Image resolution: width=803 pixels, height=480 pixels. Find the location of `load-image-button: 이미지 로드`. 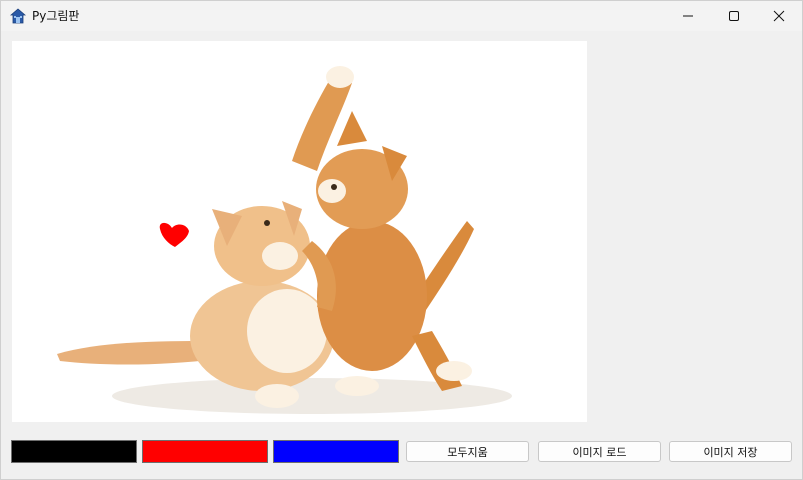

load-image-button: 이미지 로드 is located at coordinates (599, 451).